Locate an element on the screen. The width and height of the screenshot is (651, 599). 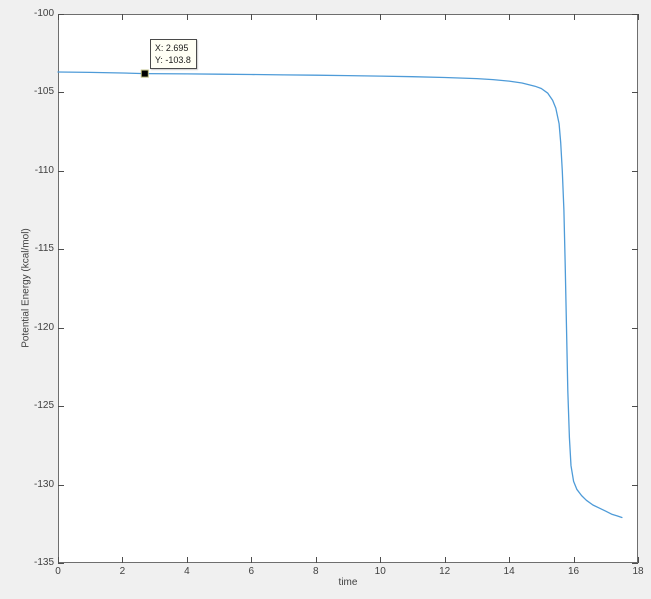
y-tick-label: -130 is located at coordinates (43, 484).